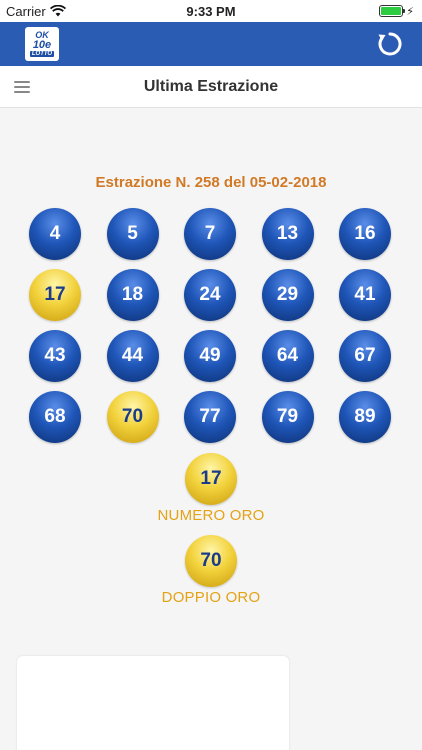 This screenshot has width=422, height=750. What do you see at coordinates (287, 356) in the screenshot?
I see `number-ball: 64` at bounding box center [287, 356].